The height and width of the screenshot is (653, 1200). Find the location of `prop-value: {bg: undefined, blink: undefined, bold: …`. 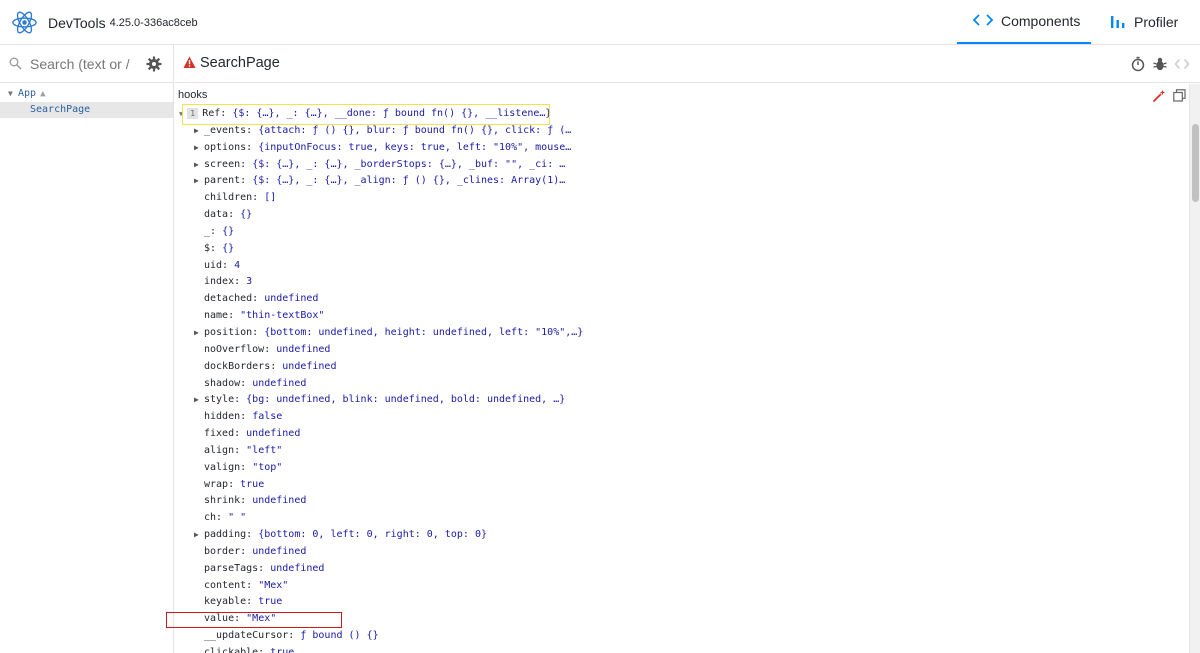

prop-value: {bg: undefined, blink: undefined, bold: … is located at coordinates (406, 400).